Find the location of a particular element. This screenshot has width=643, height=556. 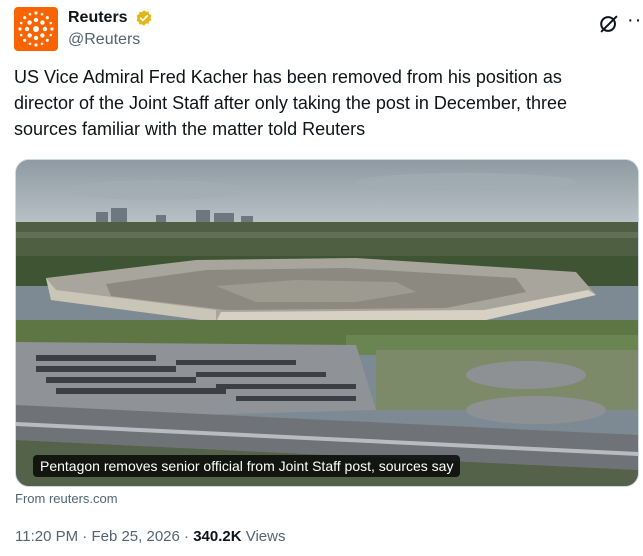

author-name-row: Reuters is located at coordinates (110, 18).